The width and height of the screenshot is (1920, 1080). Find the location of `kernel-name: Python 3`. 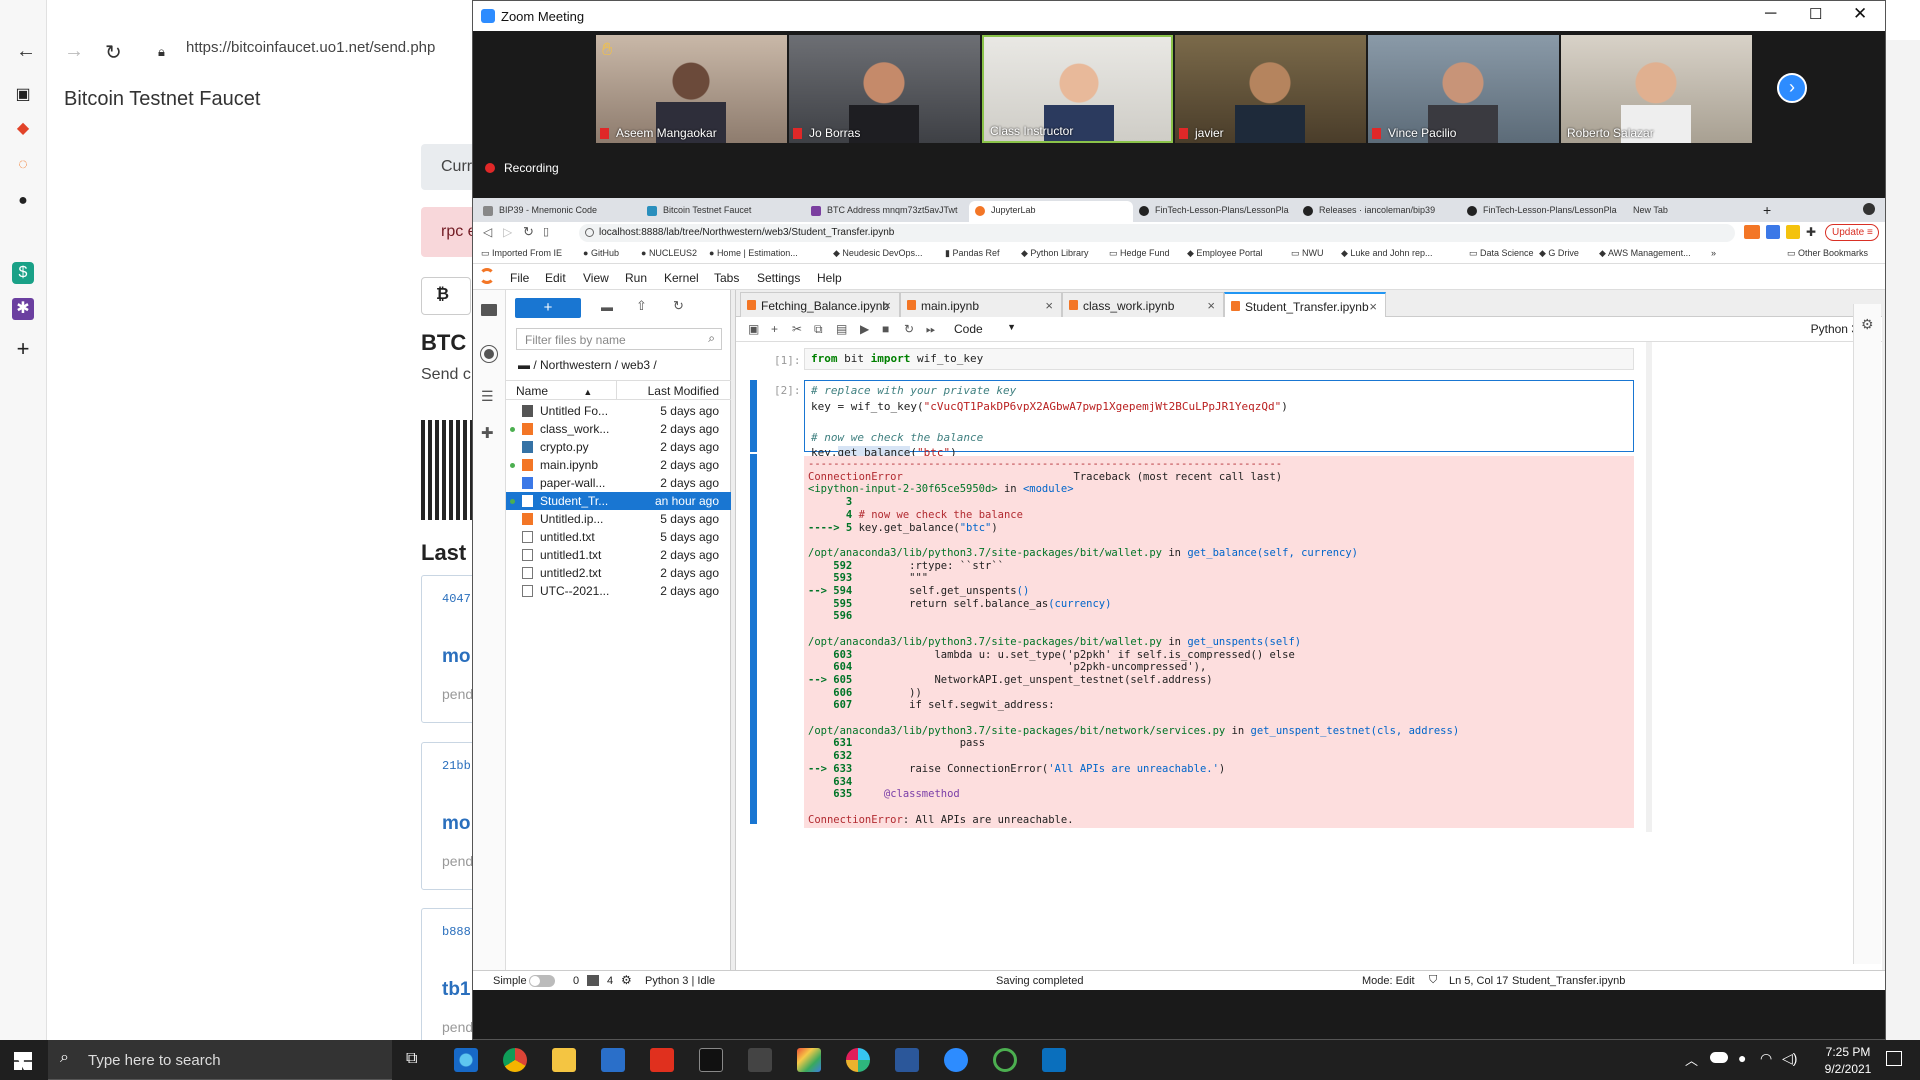

kernel-name: Python 3 is located at coordinates (1834, 329).